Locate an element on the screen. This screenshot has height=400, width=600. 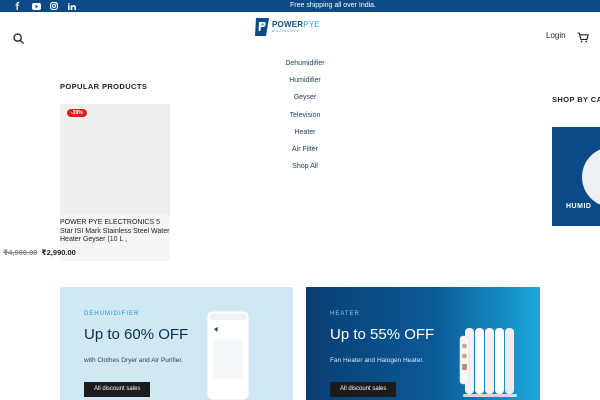
product-image is located at coordinates (115, 159).